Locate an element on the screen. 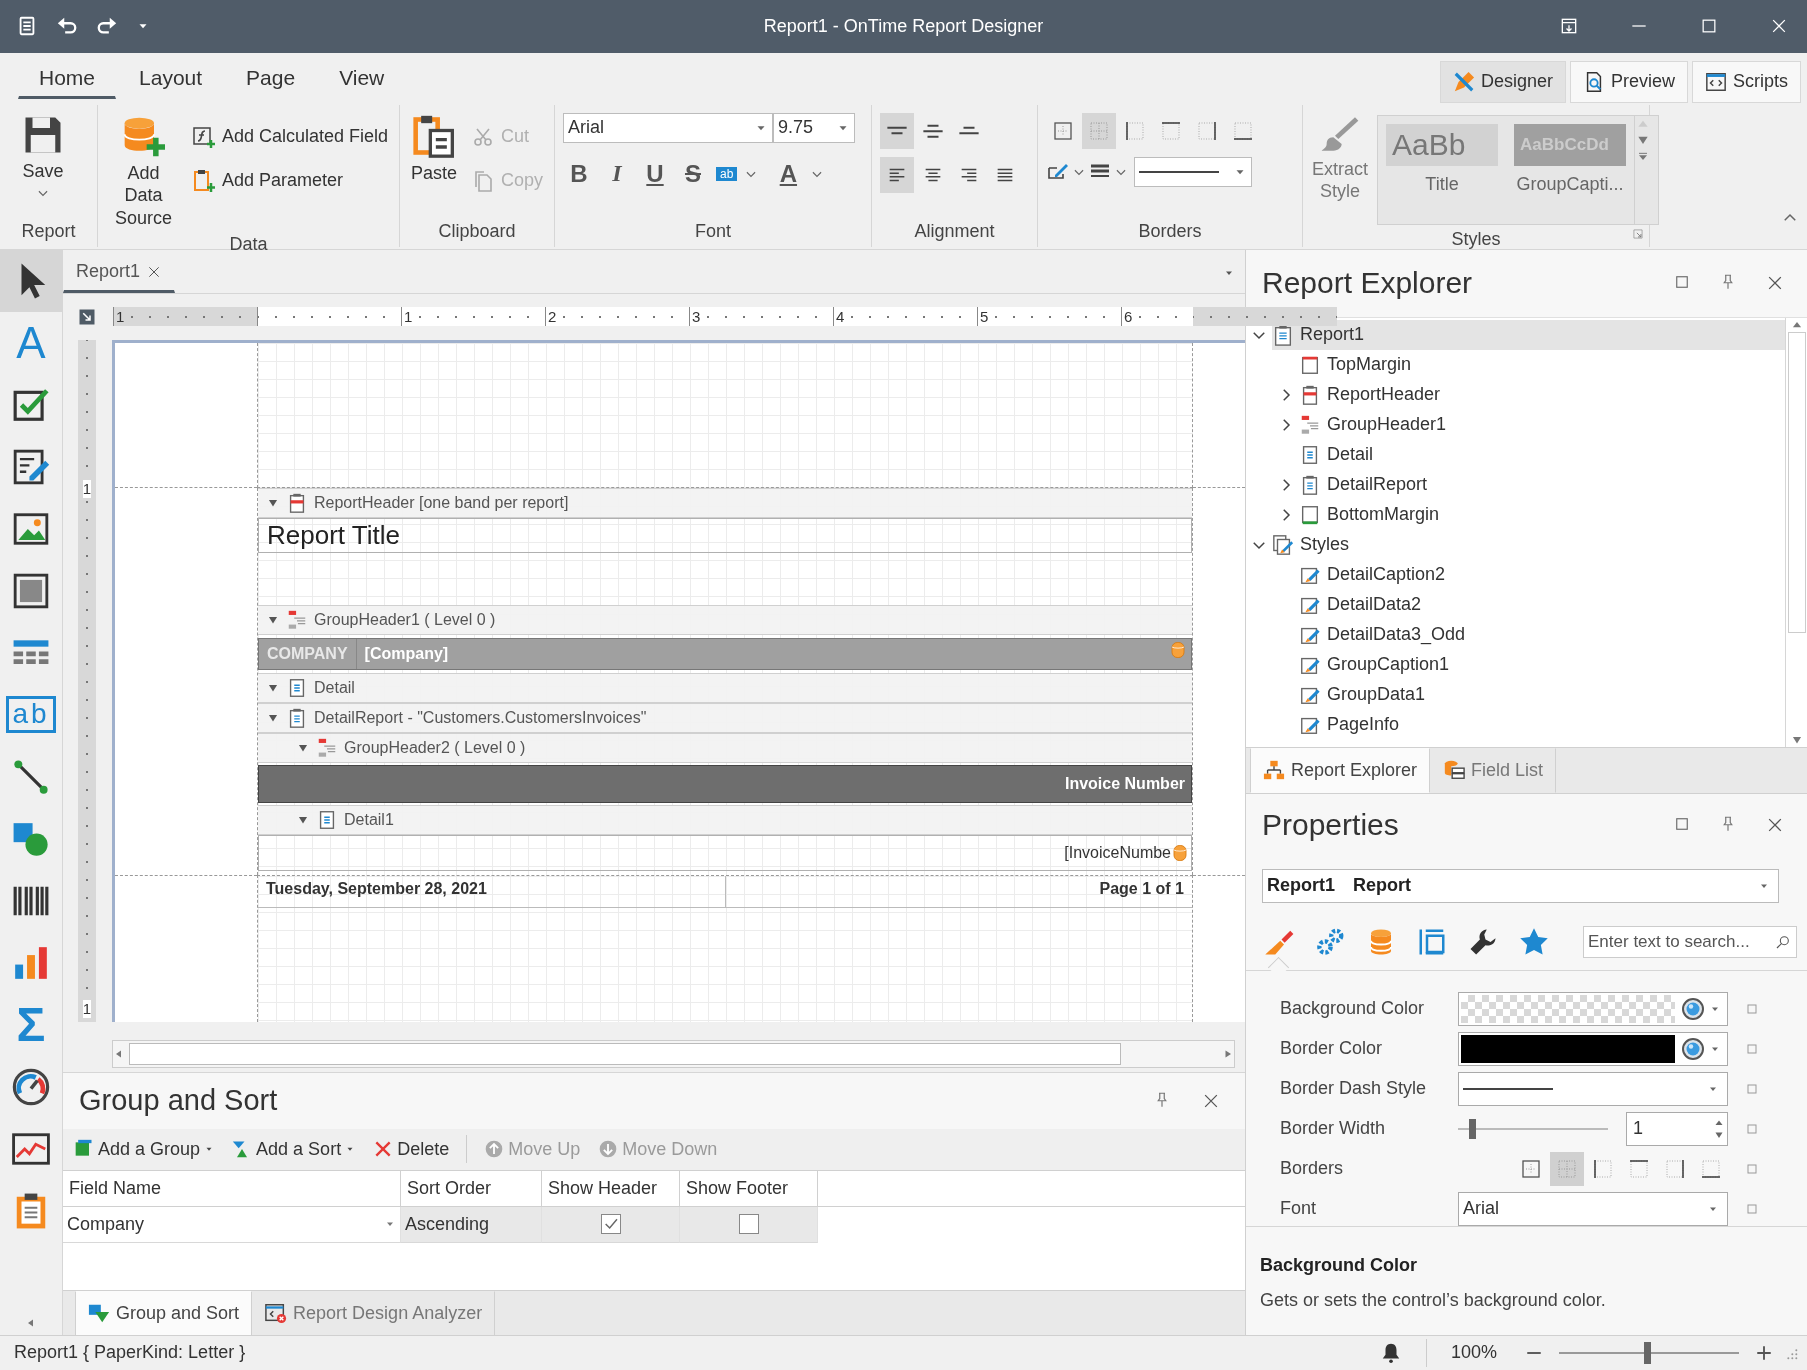 This screenshot has width=1807, height=1370. ribbon-tab: Layout is located at coordinates (171, 77).